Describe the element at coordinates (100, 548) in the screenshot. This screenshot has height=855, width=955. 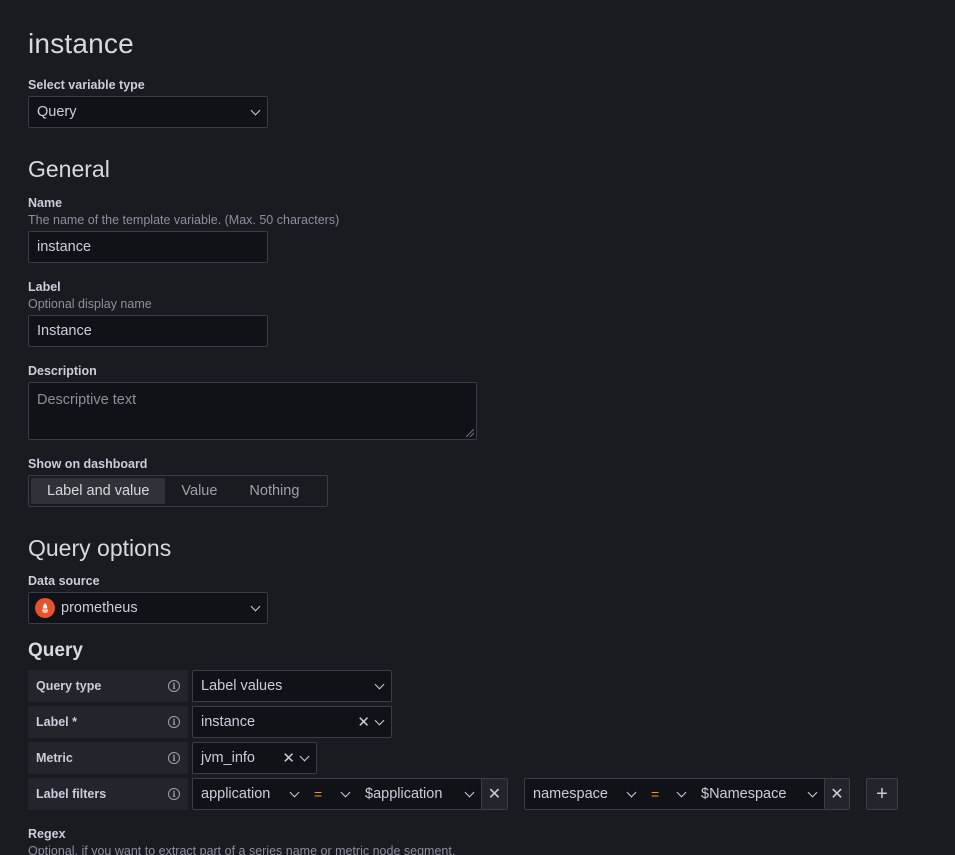
I see `query-options-title: Query options` at that location.